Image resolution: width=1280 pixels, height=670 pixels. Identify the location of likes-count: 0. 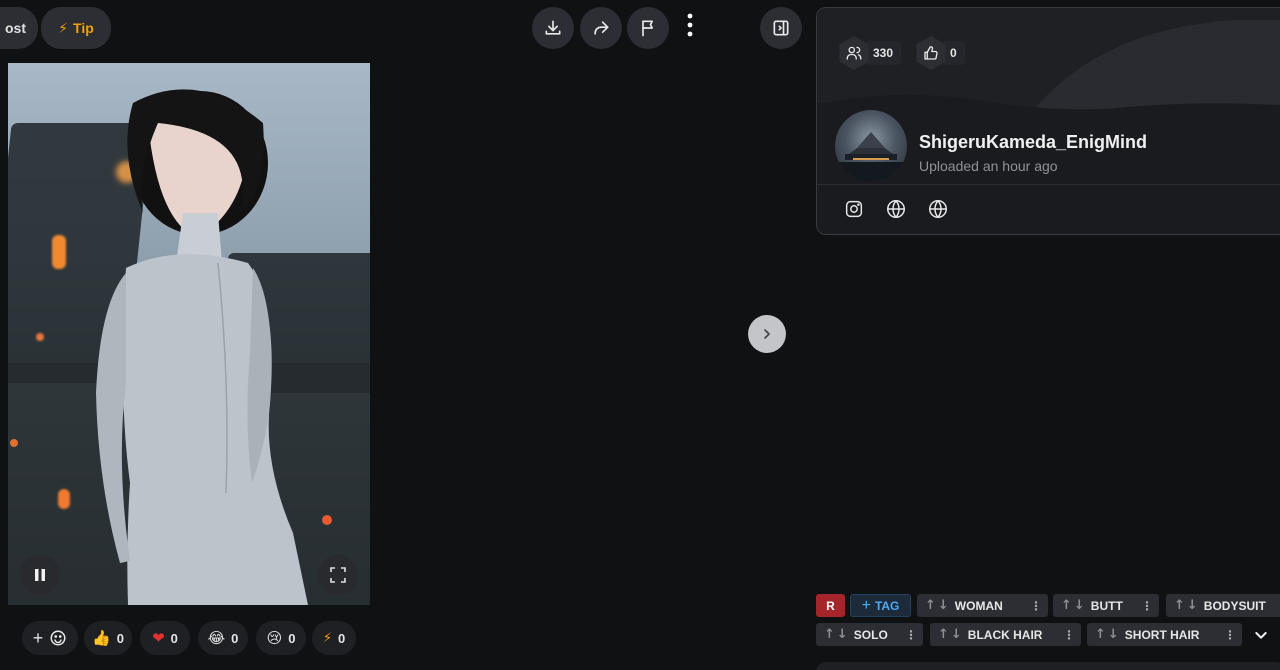
(954, 53).